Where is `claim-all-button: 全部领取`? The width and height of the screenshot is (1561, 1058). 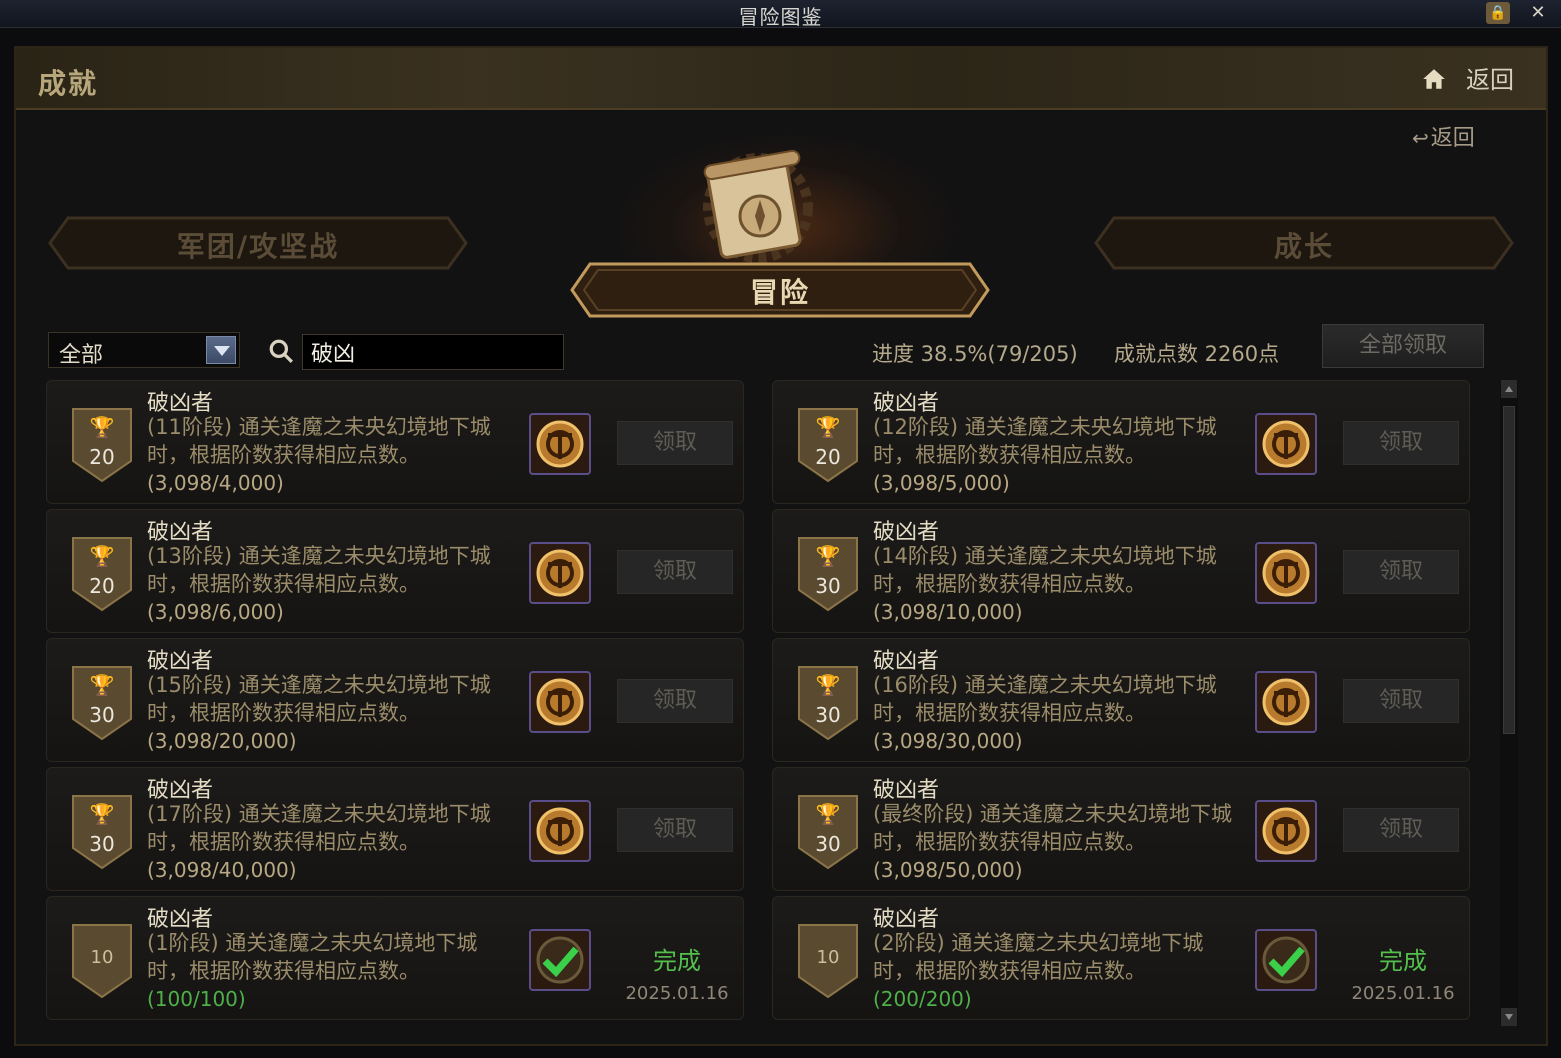 claim-all-button: 全部领取 is located at coordinates (1403, 346).